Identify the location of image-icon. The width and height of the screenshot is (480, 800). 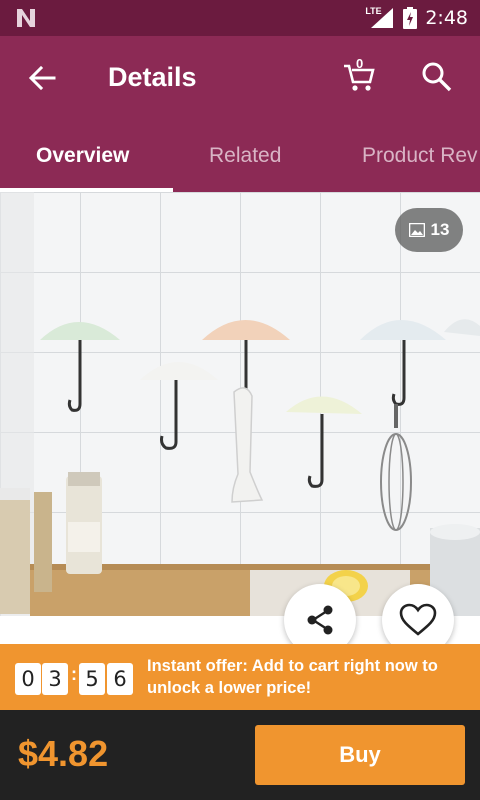
(416, 230).